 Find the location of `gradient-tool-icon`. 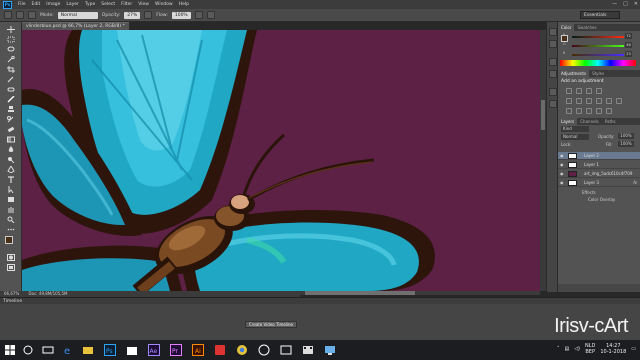

gradient-tool-icon is located at coordinates (11, 139).